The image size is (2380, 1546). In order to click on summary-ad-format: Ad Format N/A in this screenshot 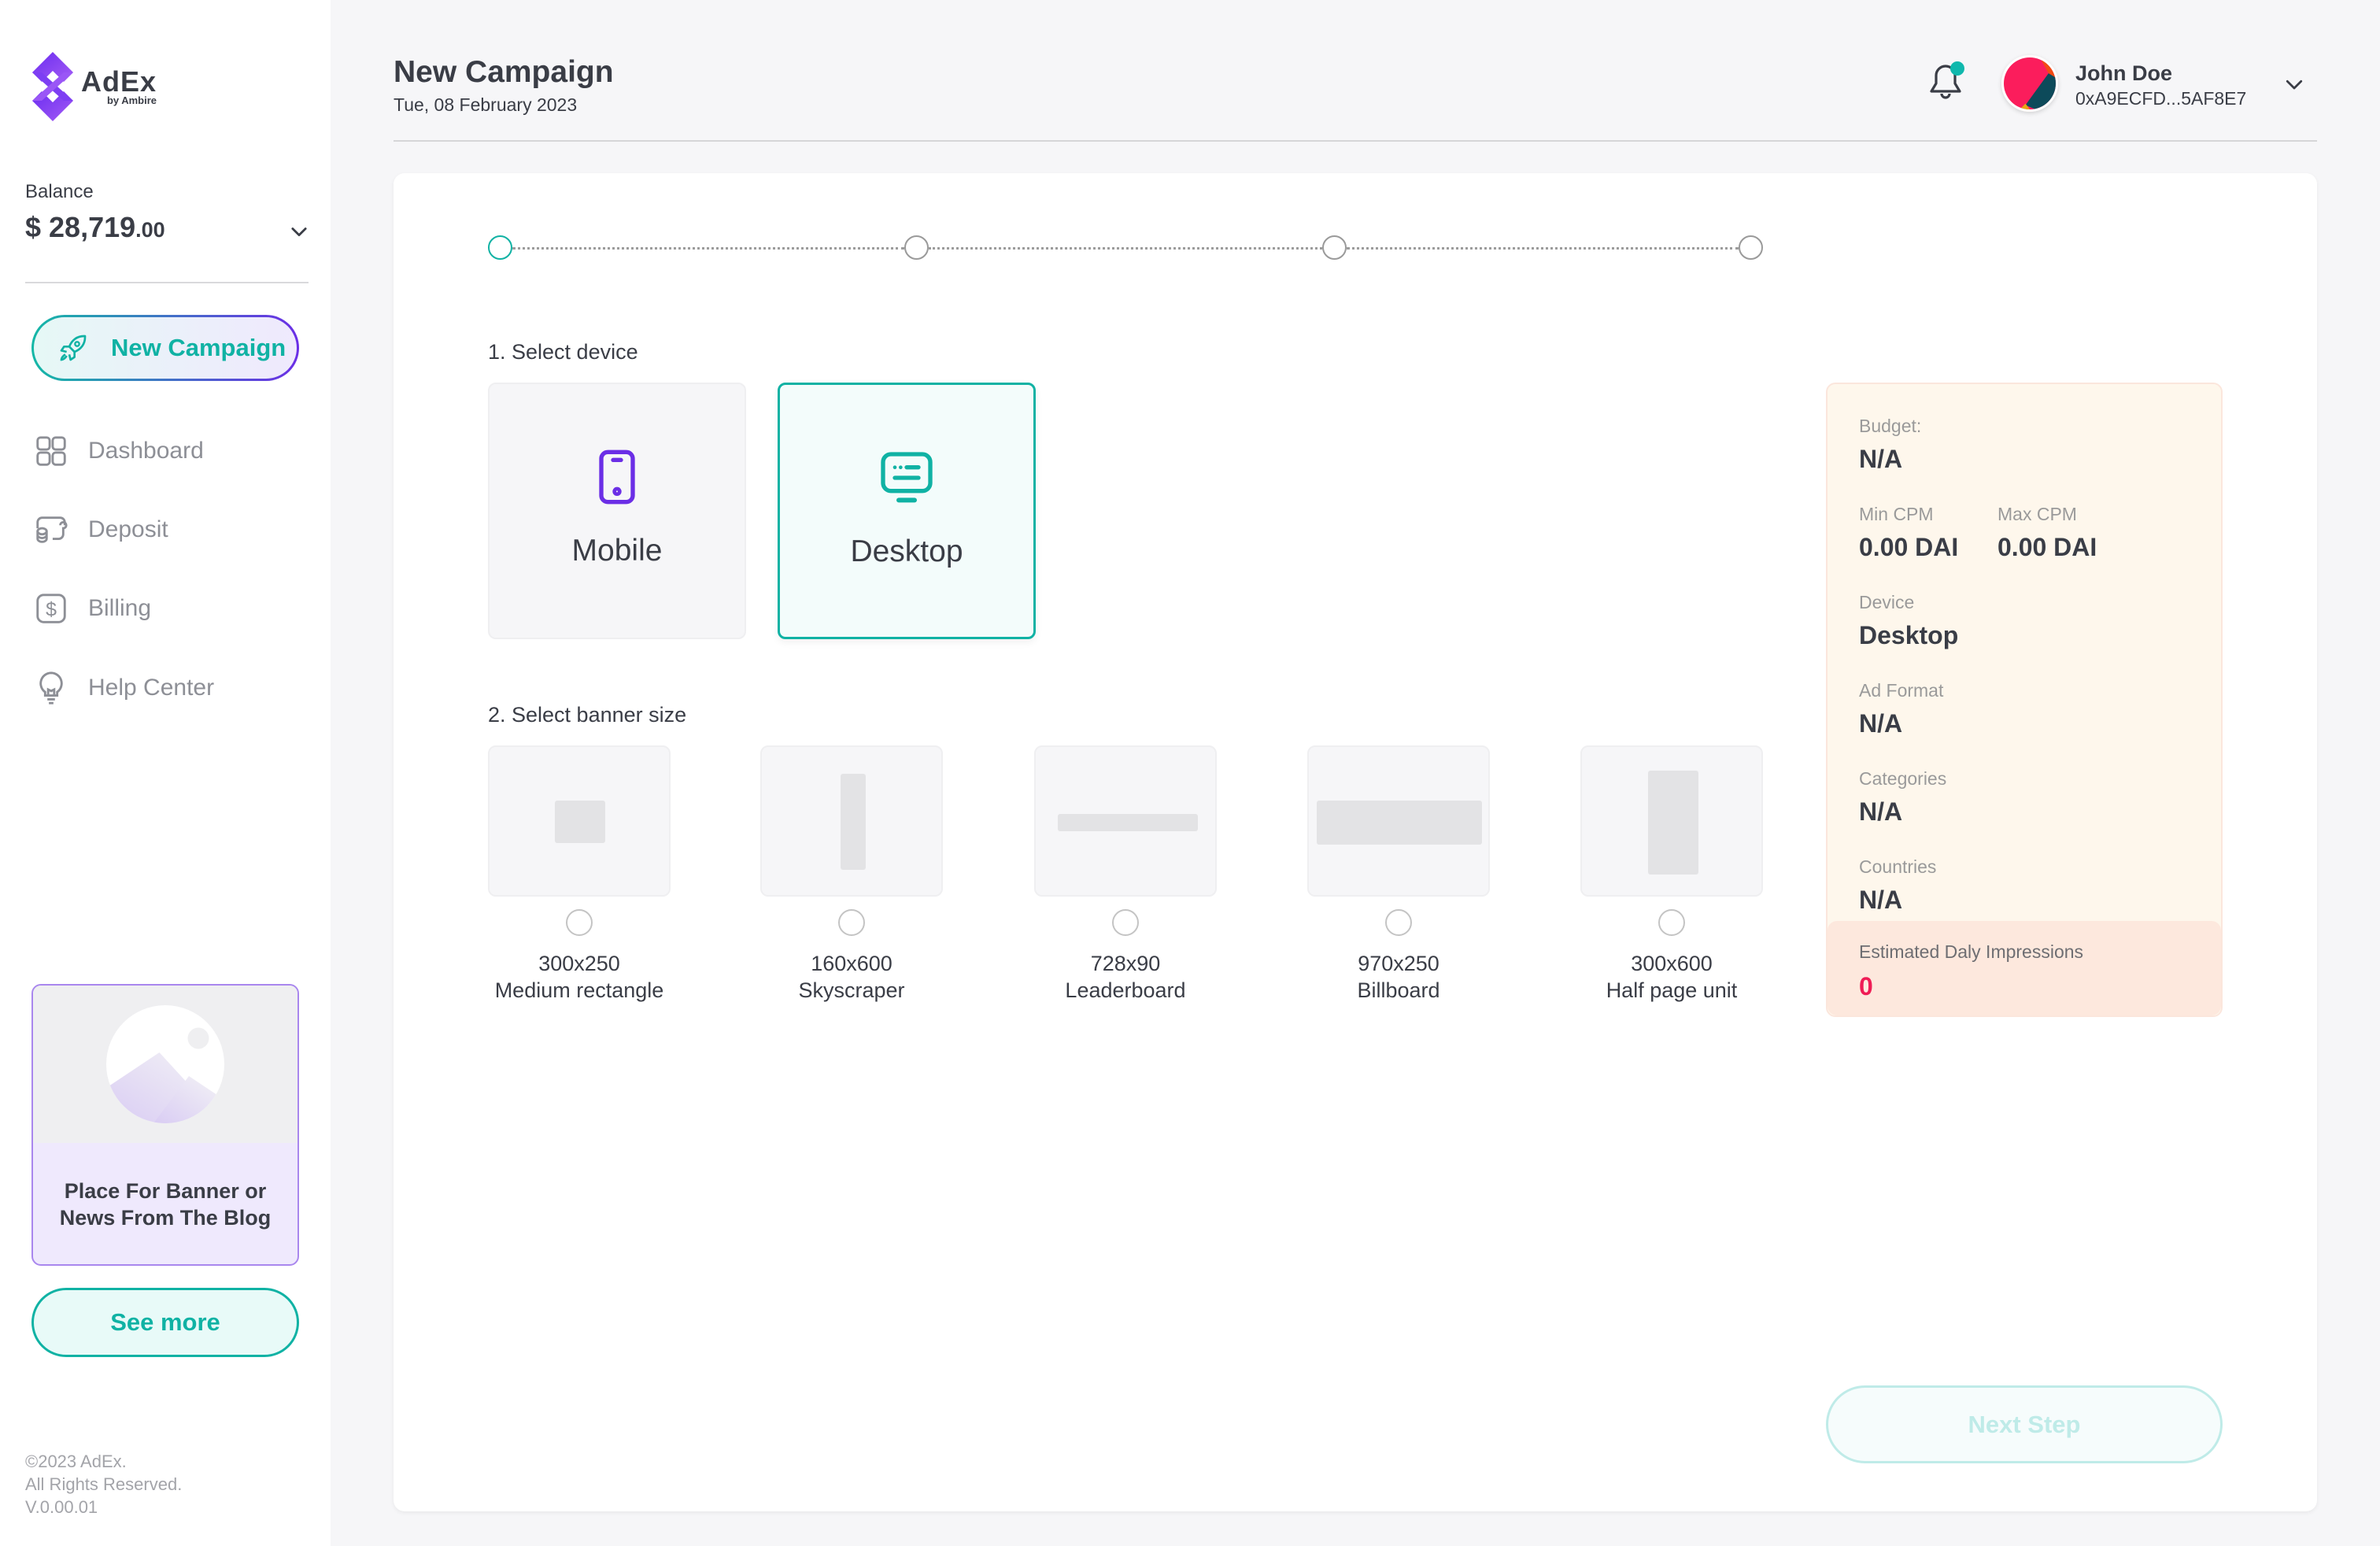, I will do `click(1901, 709)`.